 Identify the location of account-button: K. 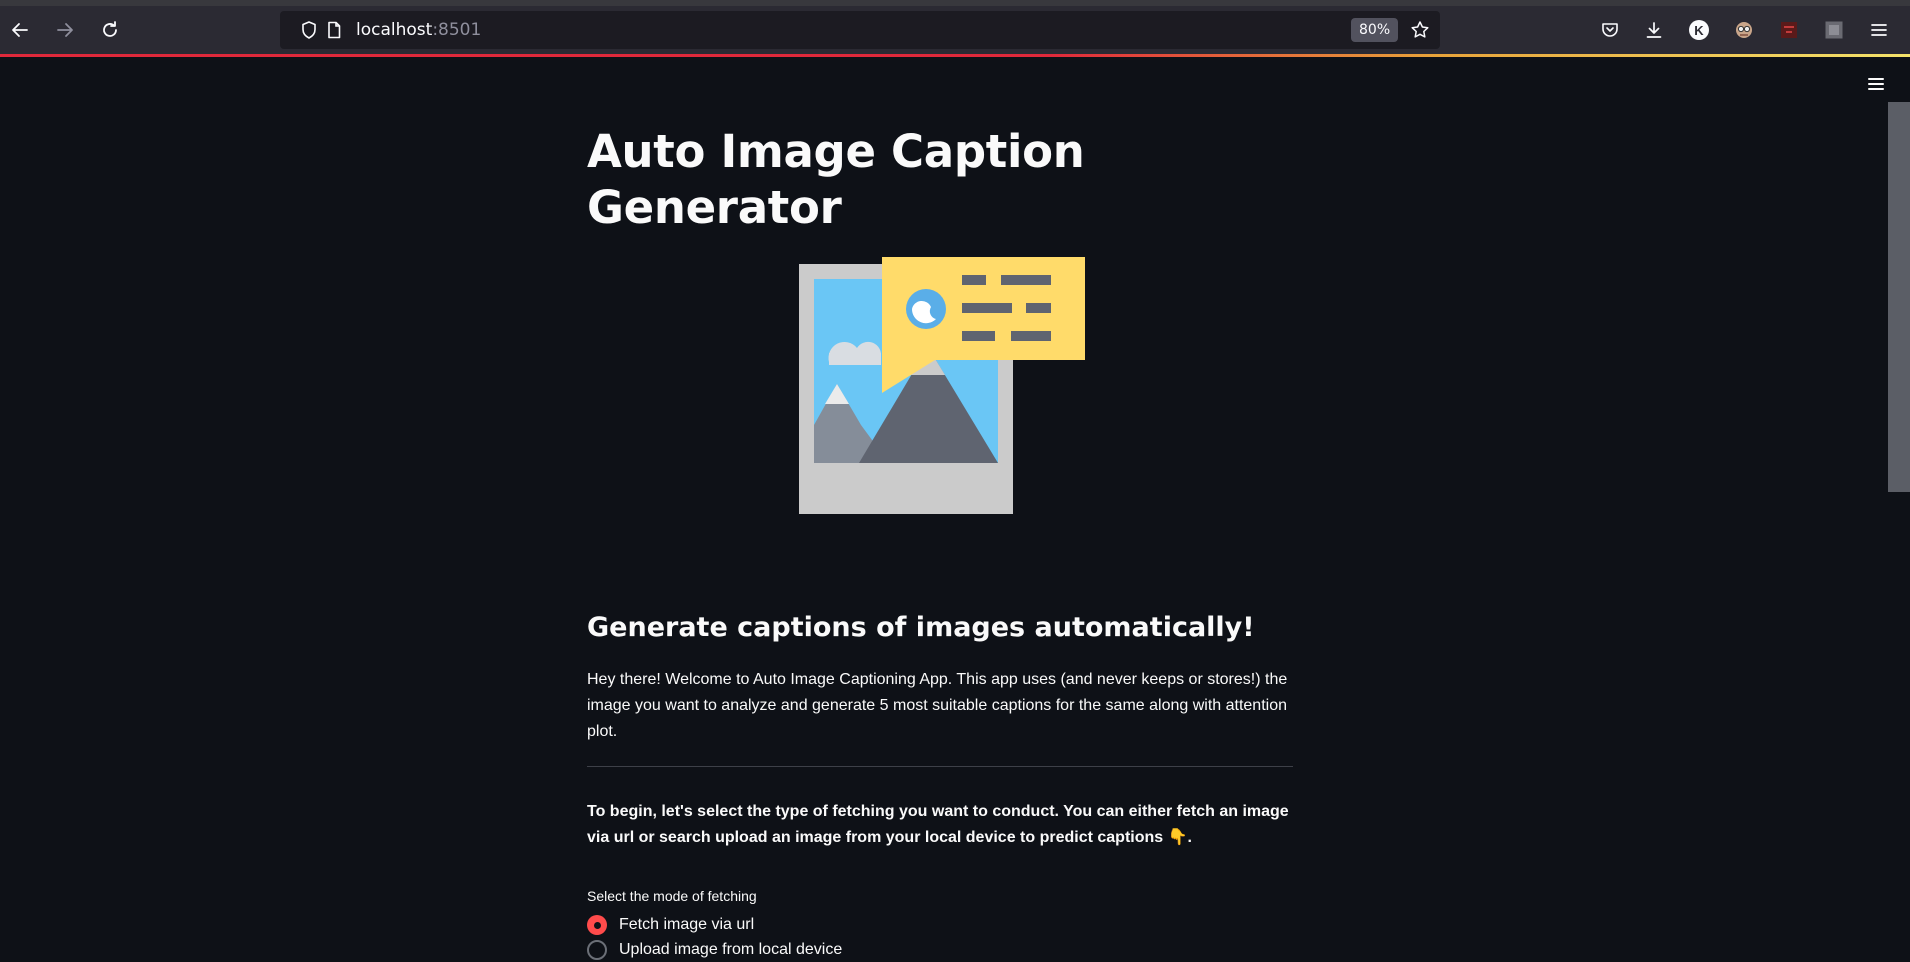
(1699, 30).